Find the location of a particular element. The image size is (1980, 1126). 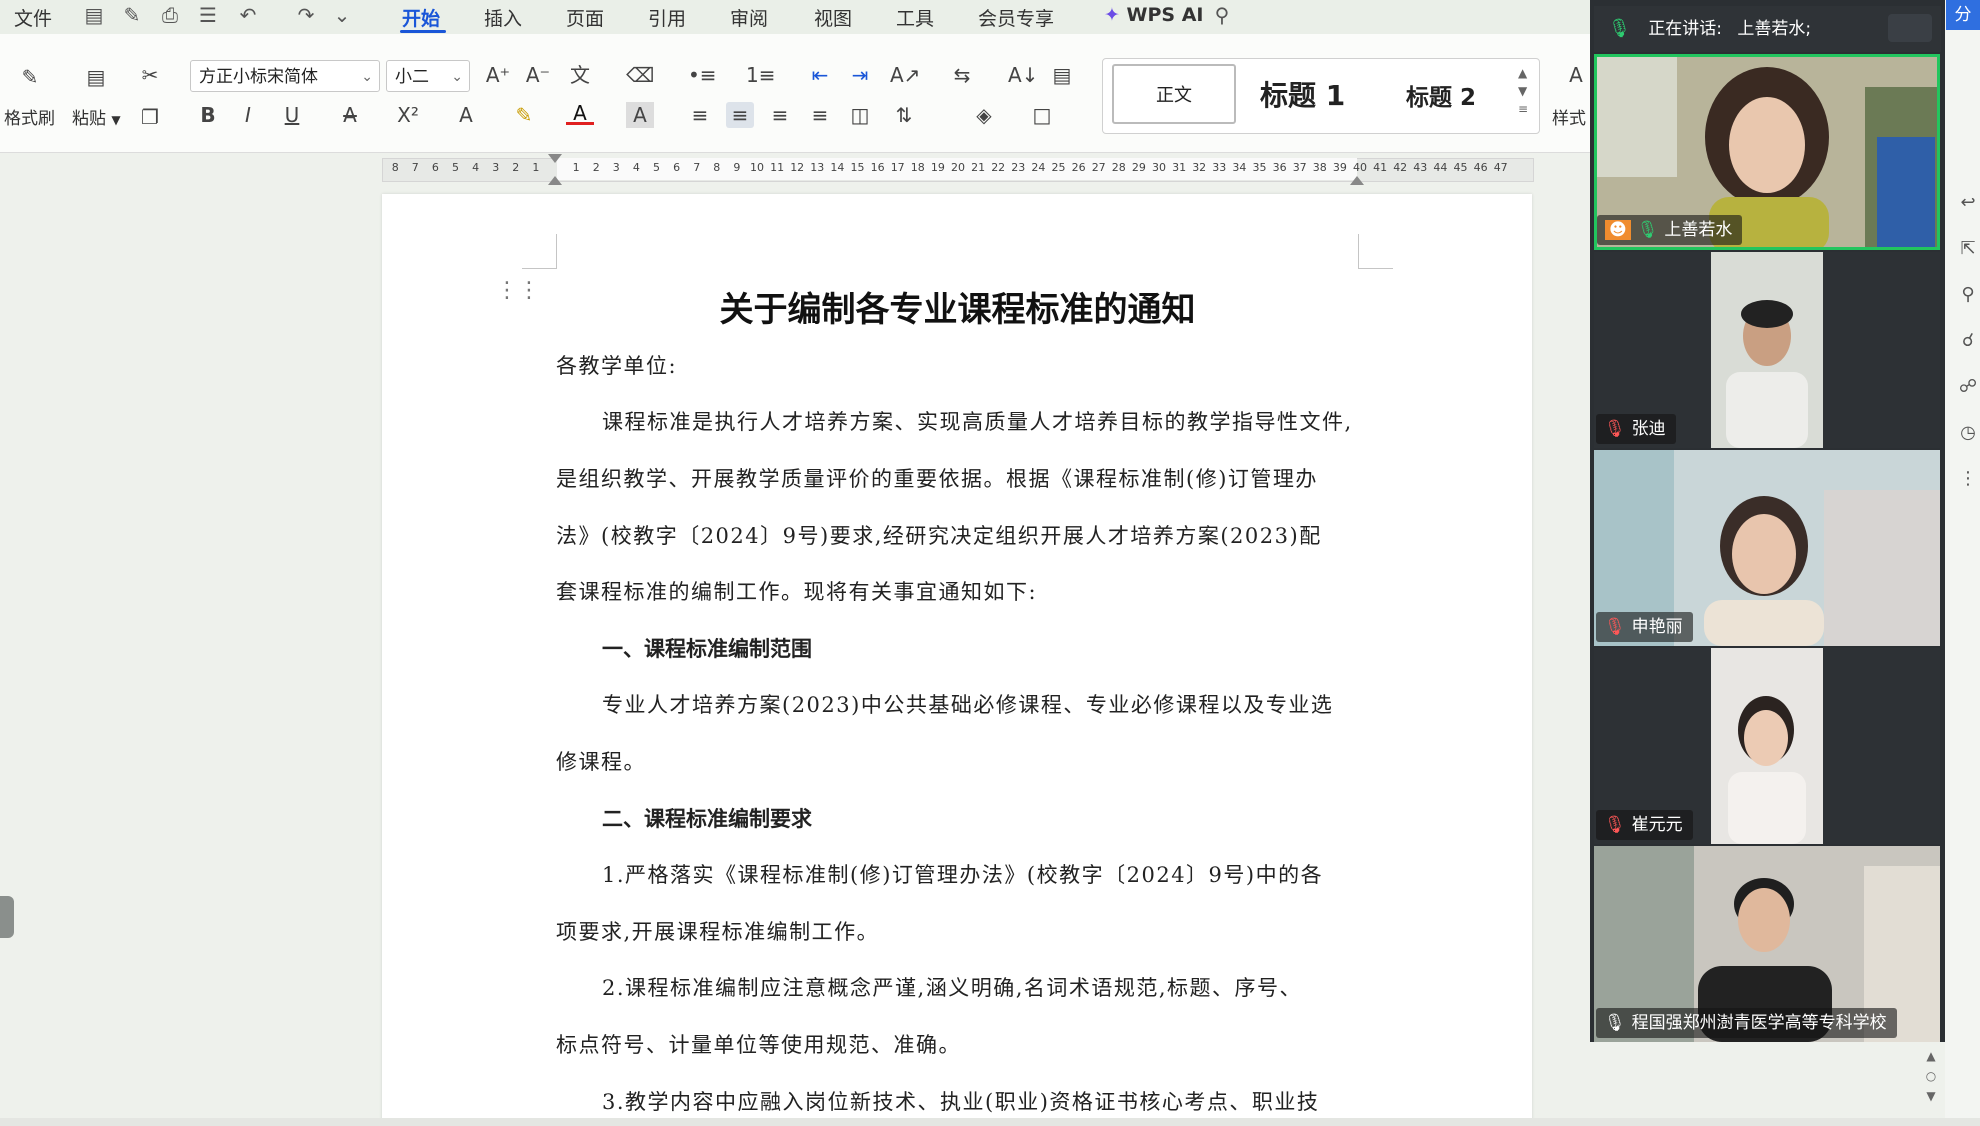

underline-icon: U is located at coordinates (292, 115).